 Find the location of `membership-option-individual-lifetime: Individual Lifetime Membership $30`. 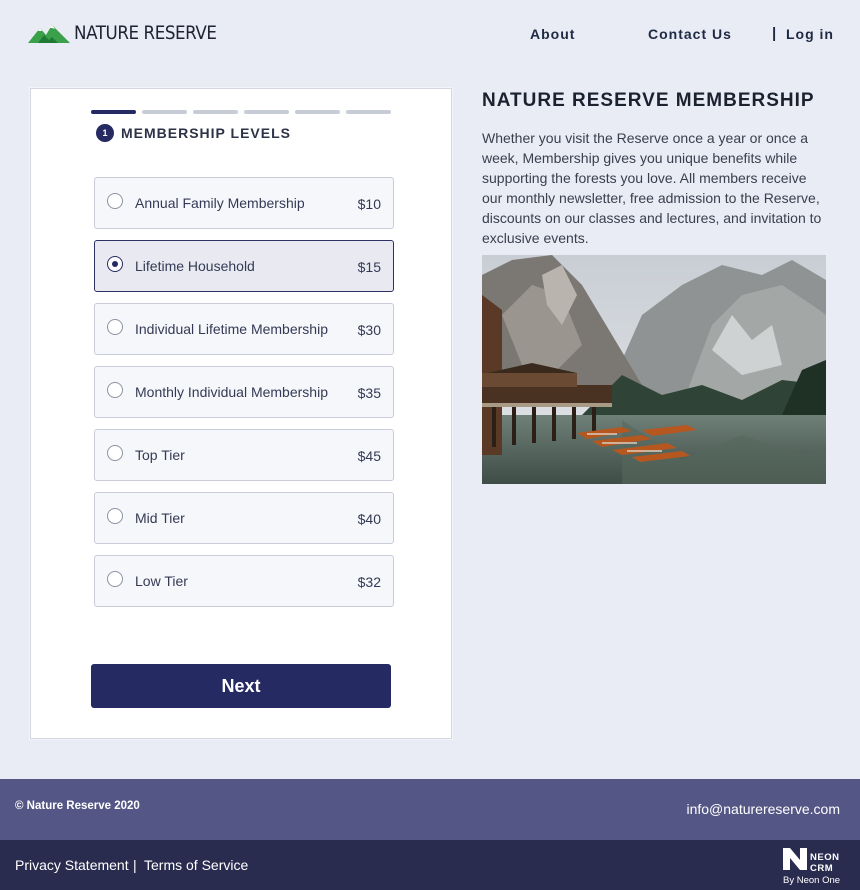

membership-option-individual-lifetime: Individual Lifetime Membership $30 is located at coordinates (244, 329).